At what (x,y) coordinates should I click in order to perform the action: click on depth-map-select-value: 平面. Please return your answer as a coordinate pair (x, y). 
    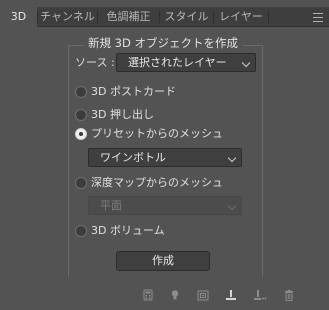
    Looking at the image, I should click on (111, 205).